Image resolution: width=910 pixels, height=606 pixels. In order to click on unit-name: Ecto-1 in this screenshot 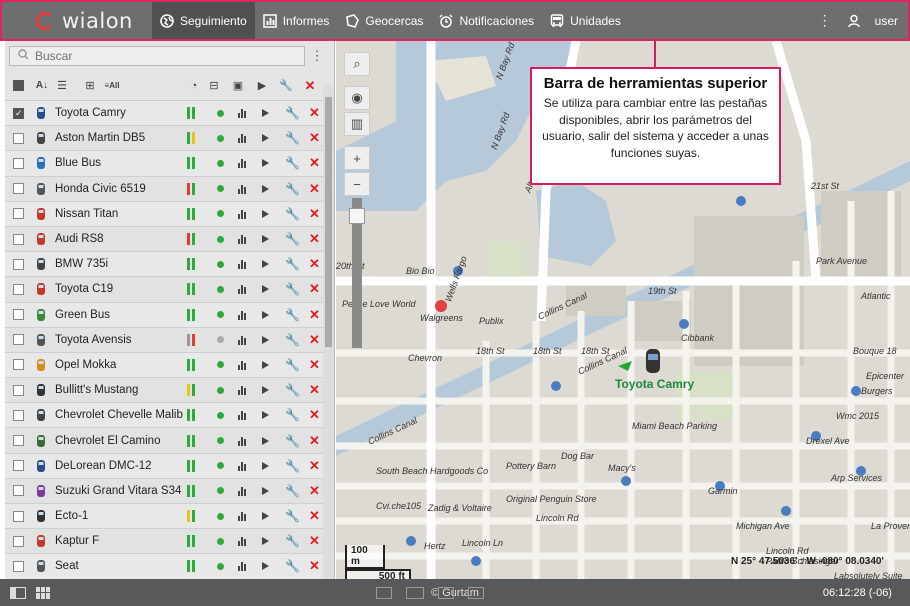, I will do `click(119, 516)`.